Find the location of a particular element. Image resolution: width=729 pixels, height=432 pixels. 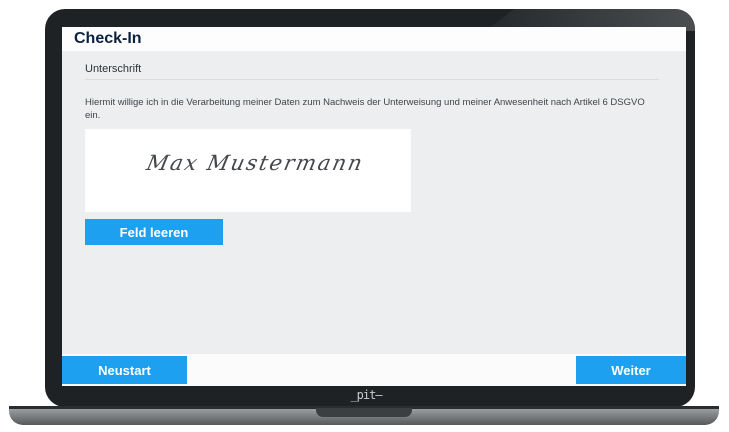

page-title: Check-In is located at coordinates (108, 38).